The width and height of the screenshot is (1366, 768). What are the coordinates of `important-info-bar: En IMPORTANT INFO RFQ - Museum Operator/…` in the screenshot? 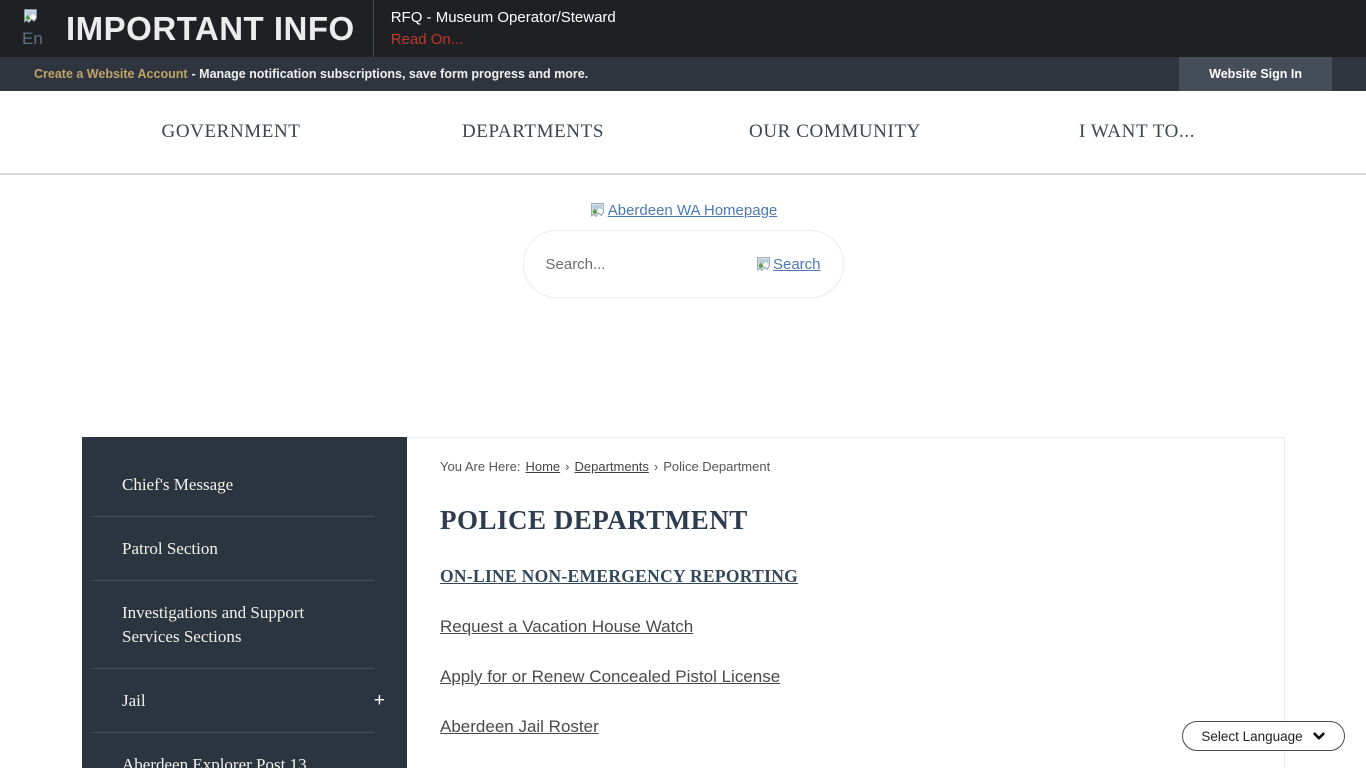 It's located at (683, 28).